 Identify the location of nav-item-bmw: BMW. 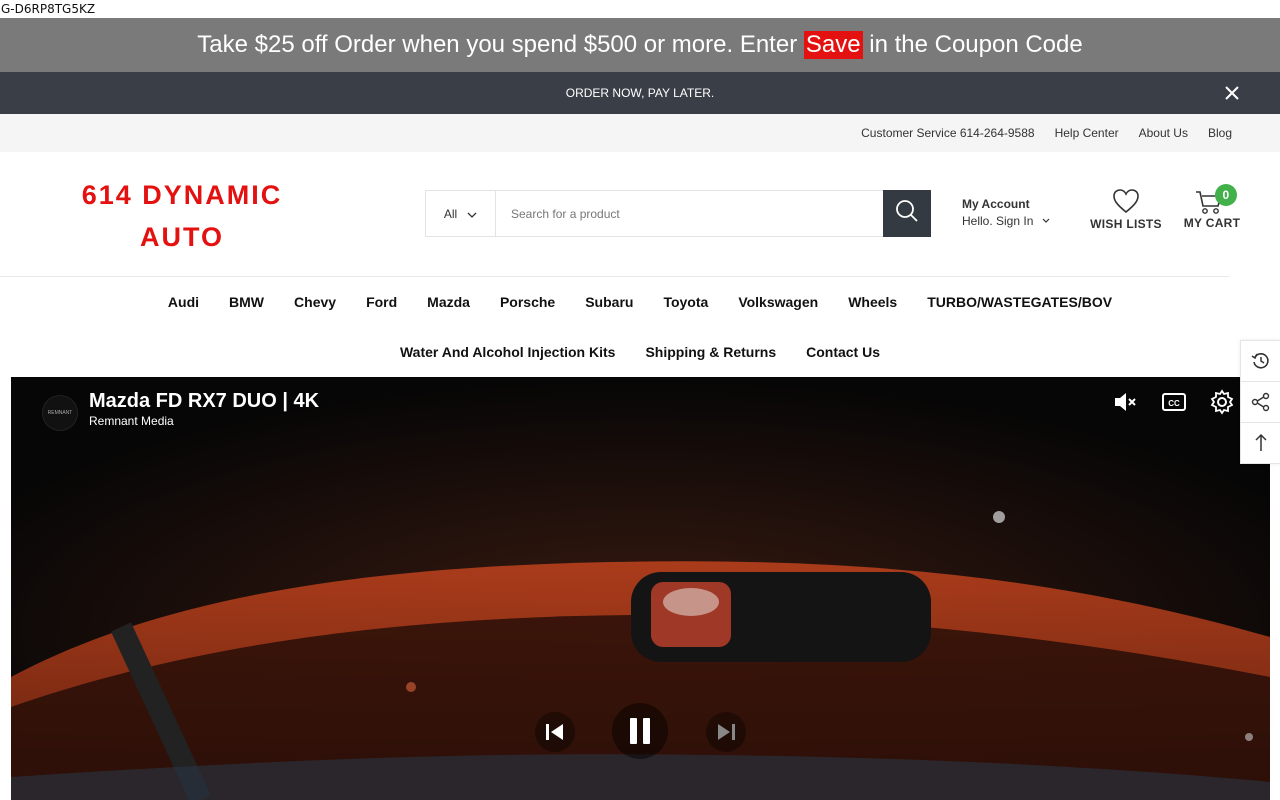
(246, 302).